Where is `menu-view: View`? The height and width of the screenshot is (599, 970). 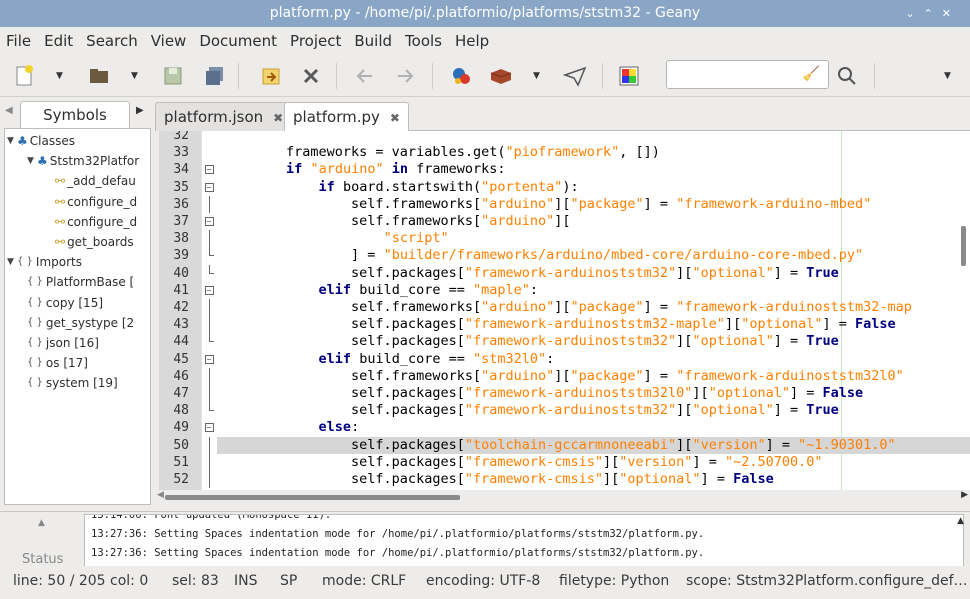
menu-view: View is located at coordinates (169, 41).